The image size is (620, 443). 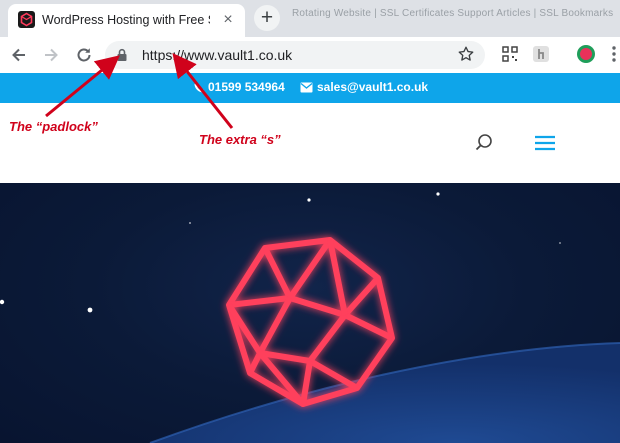 What do you see at coordinates (217, 55) in the screenshot?
I see `url-text: https://www.vault1.co.uk` at bounding box center [217, 55].